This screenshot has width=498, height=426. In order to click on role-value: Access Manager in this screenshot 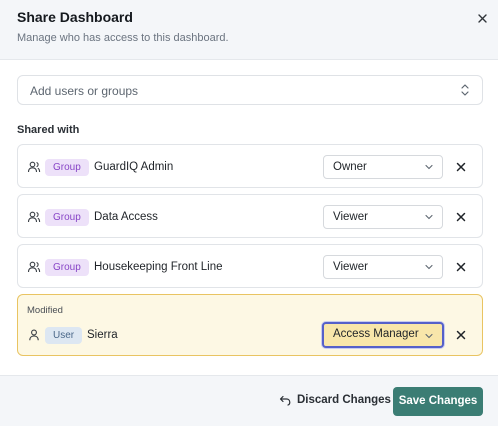, I will do `click(376, 334)`.